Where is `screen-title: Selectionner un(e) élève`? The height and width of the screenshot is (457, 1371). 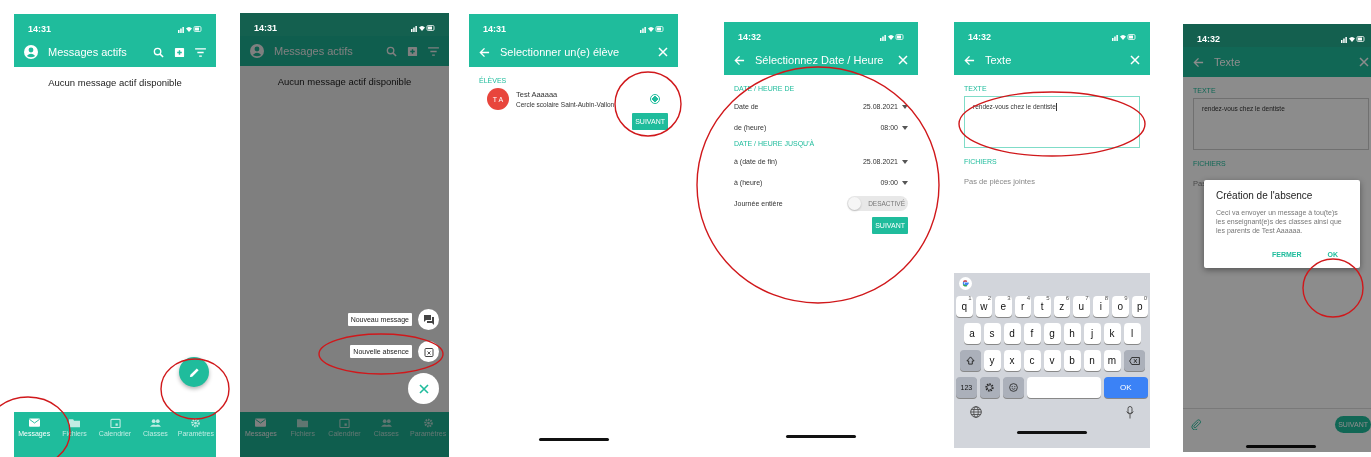
screen-title: Selectionner un(e) élève is located at coordinates (560, 52).